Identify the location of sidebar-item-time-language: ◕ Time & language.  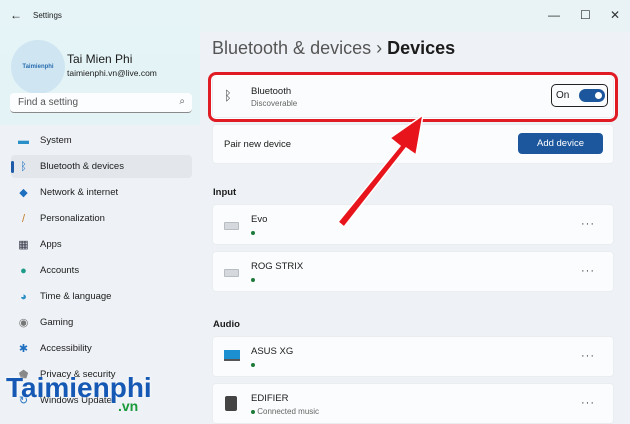
(101, 296).